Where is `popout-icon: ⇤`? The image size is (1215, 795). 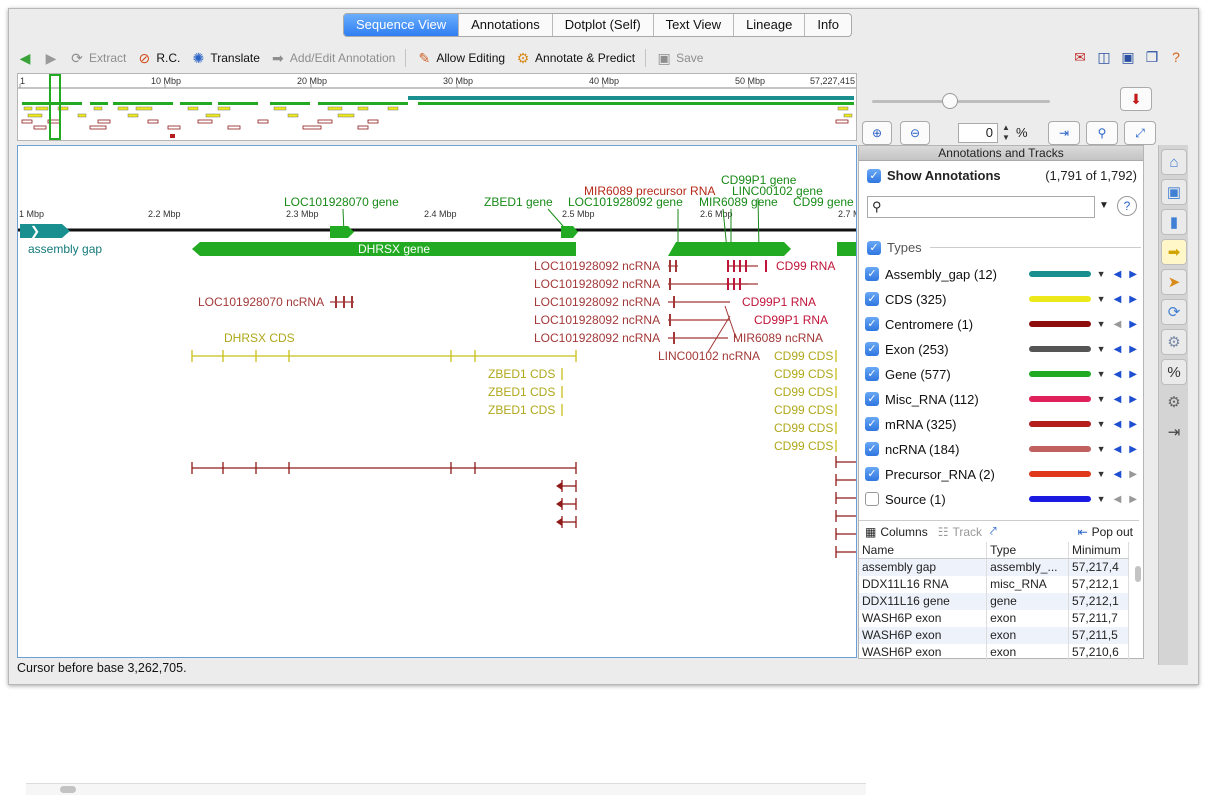 popout-icon: ⇤ is located at coordinates (1083, 532).